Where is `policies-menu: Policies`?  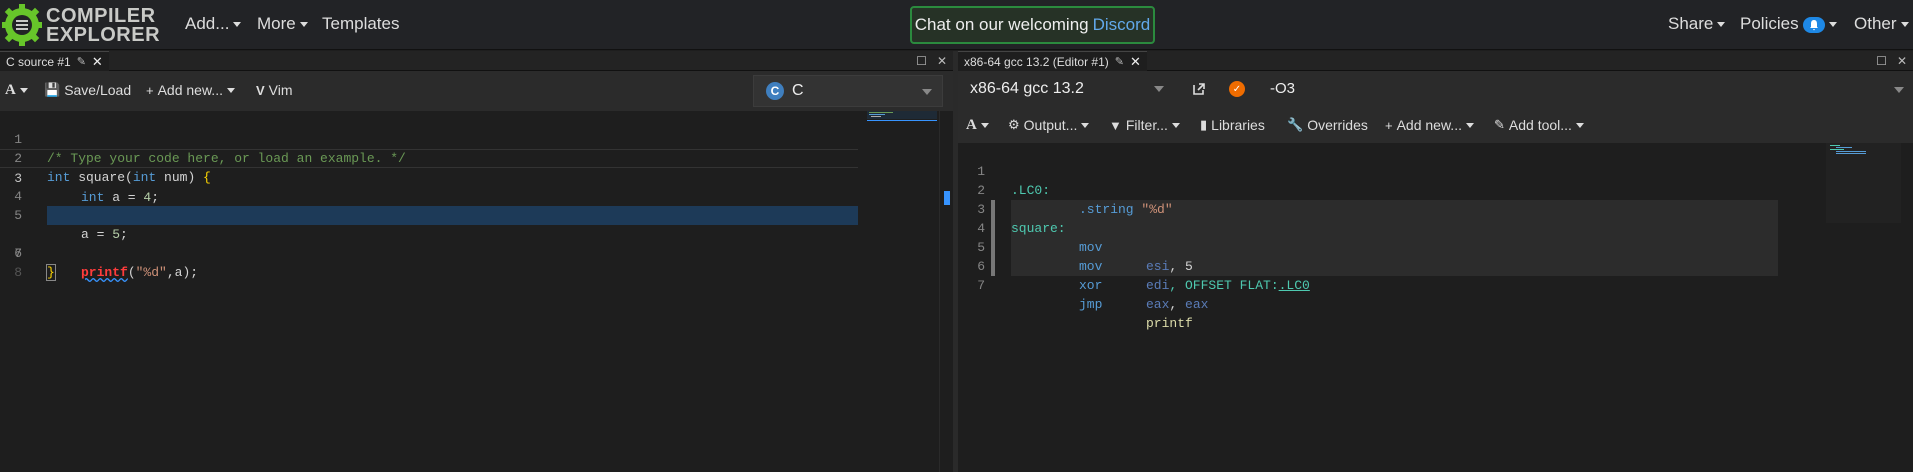
policies-menu: Policies is located at coordinates (1788, 24).